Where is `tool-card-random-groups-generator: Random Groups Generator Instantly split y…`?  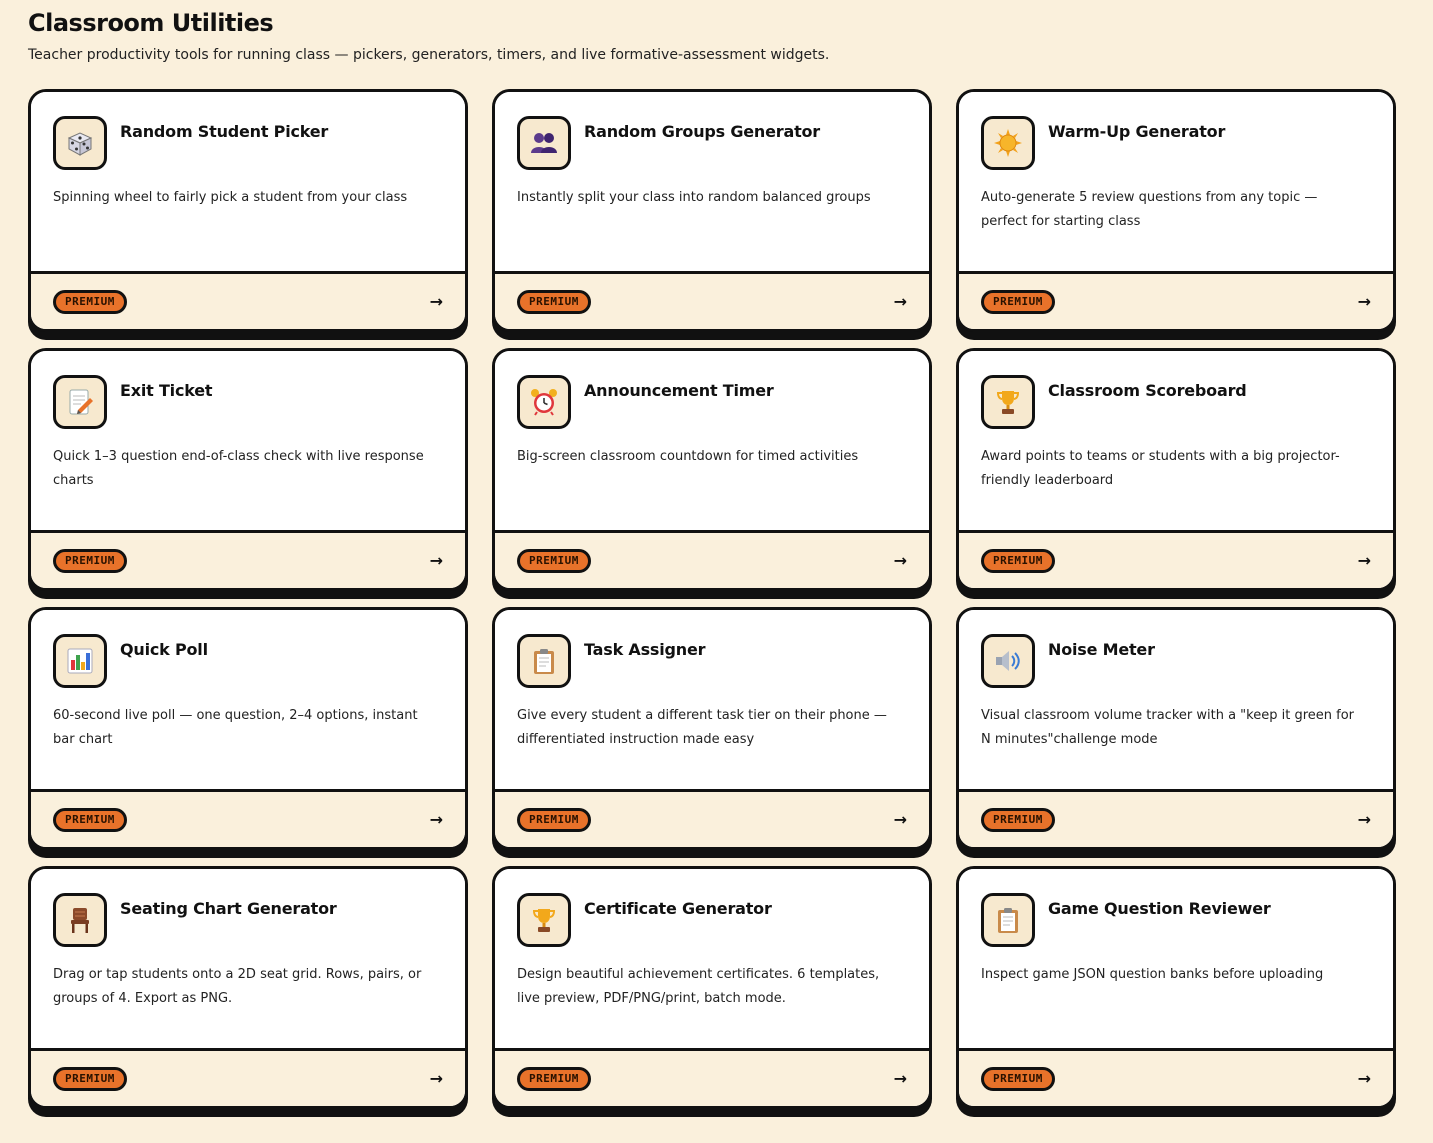 tool-card-random-groups-generator: Random Groups Generator Instantly split y… is located at coordinates (712, 210).